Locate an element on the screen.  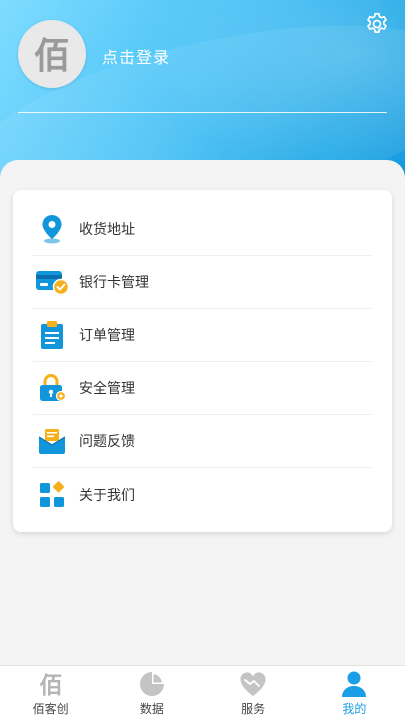
clipboard-order-icon is located at coordinates (52, 335).